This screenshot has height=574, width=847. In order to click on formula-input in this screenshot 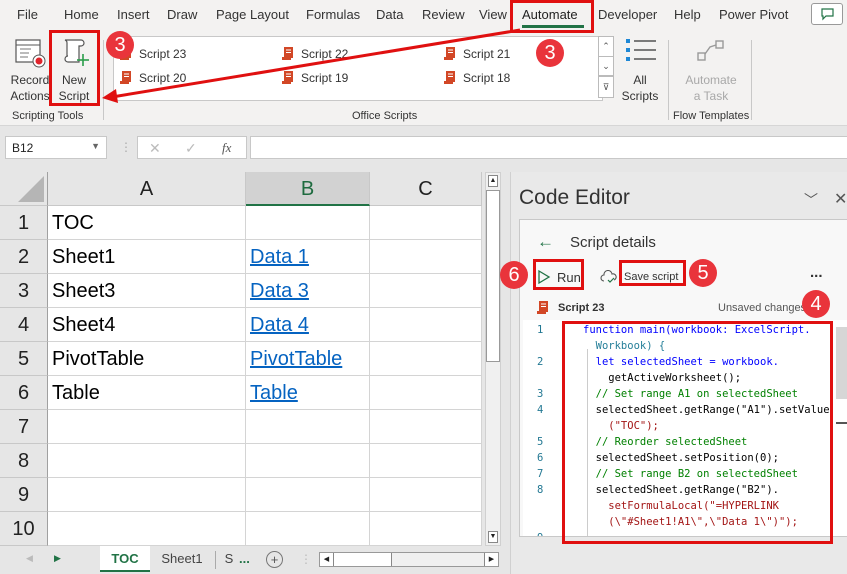, I will do `click(548, 147)`.